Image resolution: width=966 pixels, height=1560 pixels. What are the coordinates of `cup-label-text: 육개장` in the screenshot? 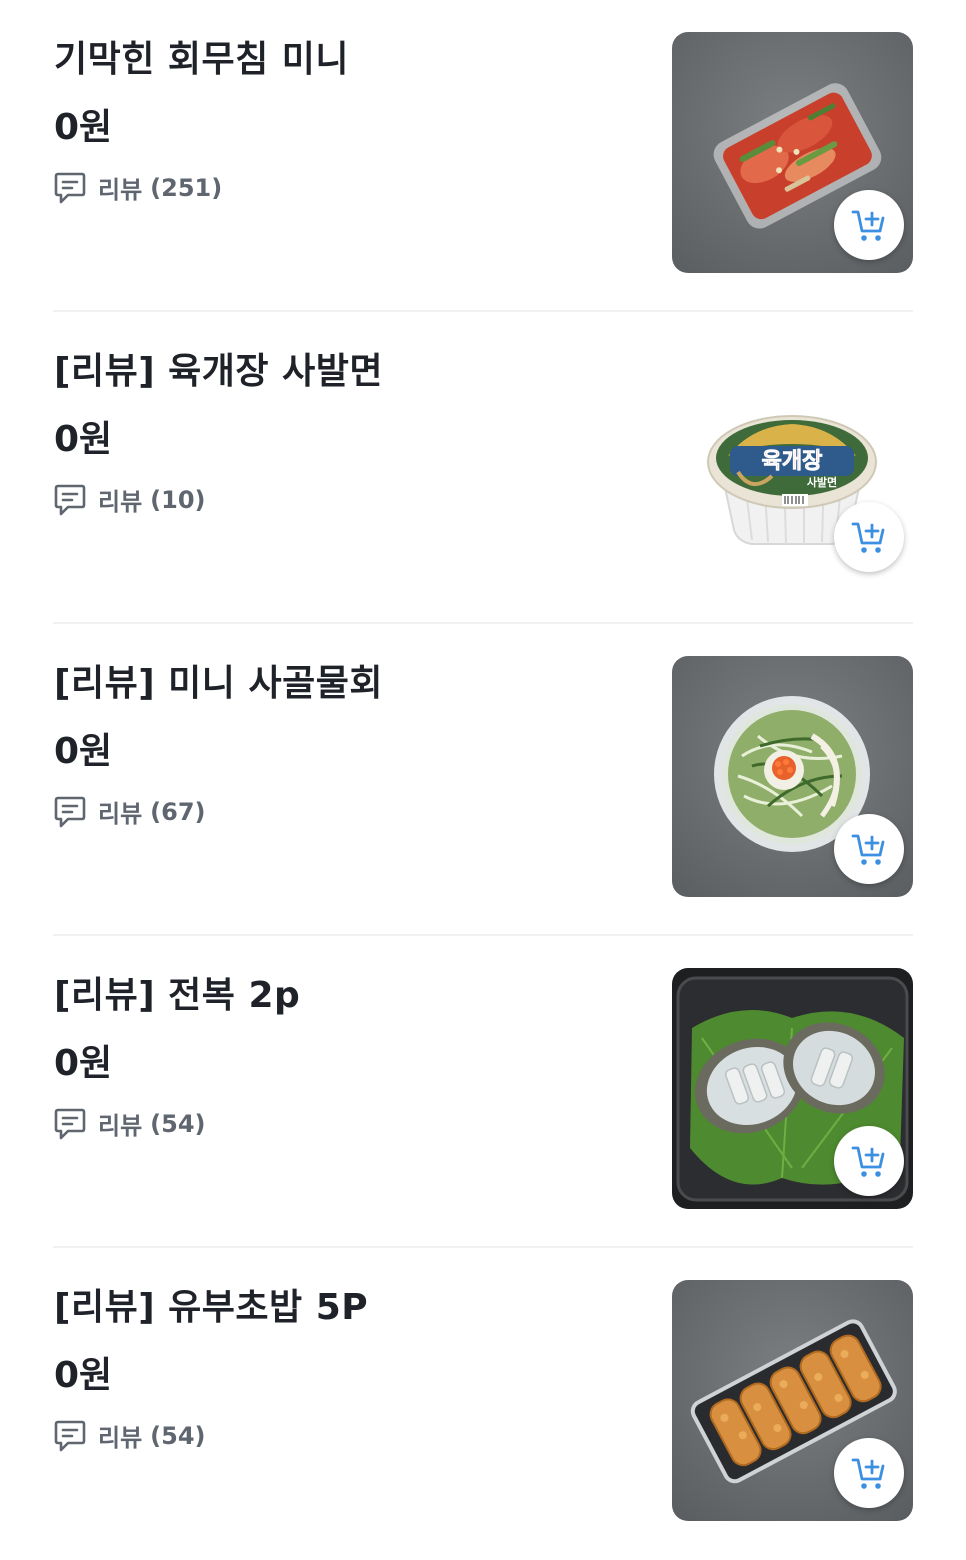 It's located at (792, 461).